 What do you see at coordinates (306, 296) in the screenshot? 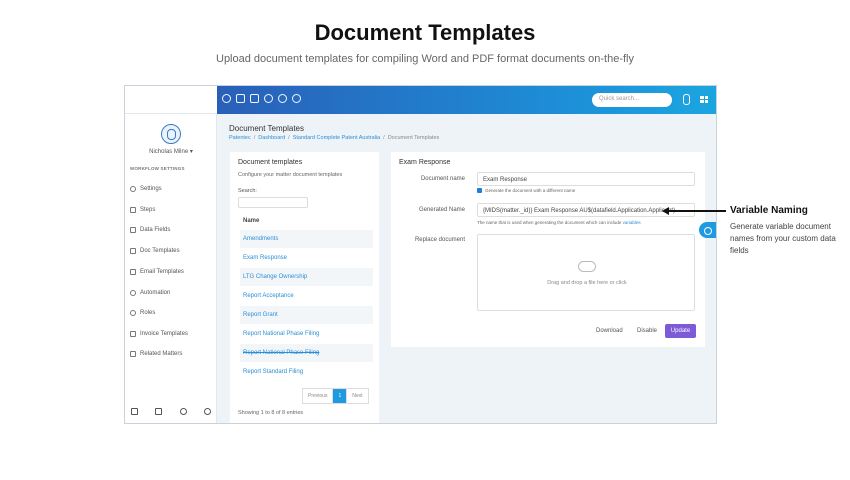
I see `table-row: Report Acceptance` at bounding box center [306, 296].